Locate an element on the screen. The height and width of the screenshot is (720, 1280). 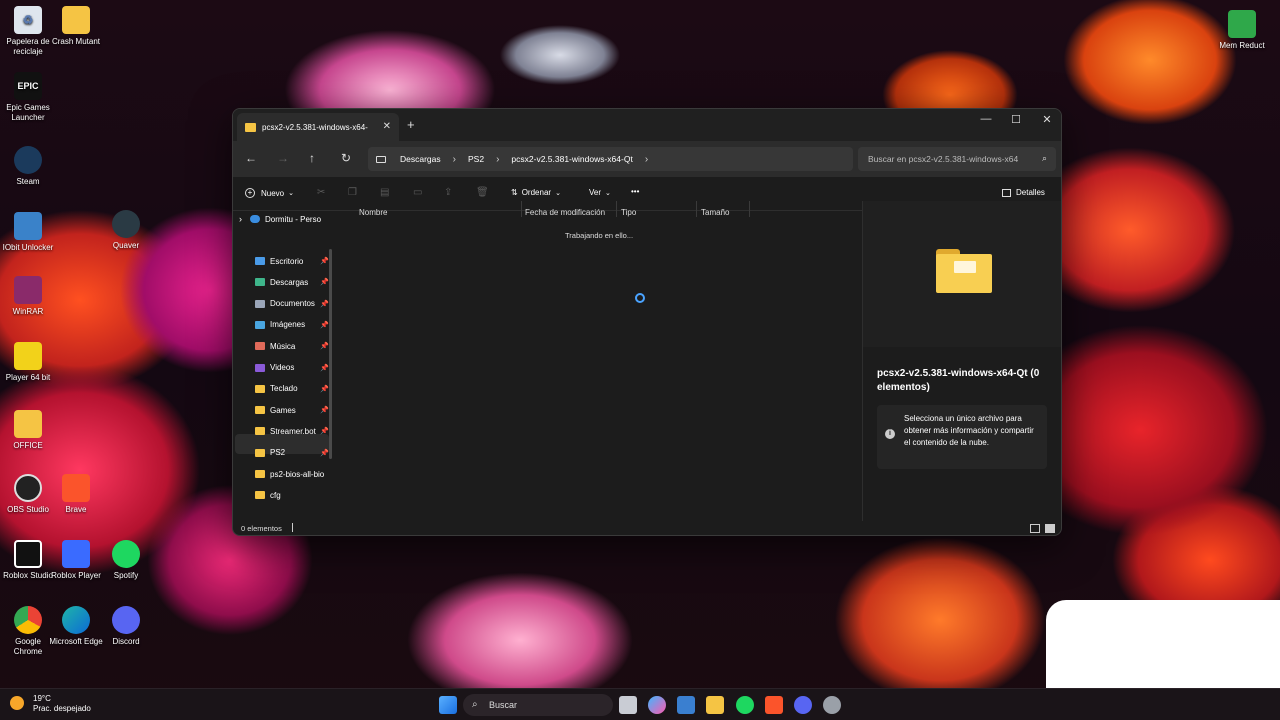
more-options-icon: ••• is located at coordinates (635, 191).